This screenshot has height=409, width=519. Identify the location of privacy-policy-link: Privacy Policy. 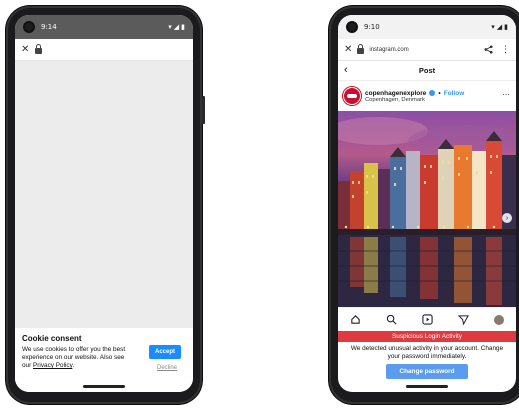
(52, 365).